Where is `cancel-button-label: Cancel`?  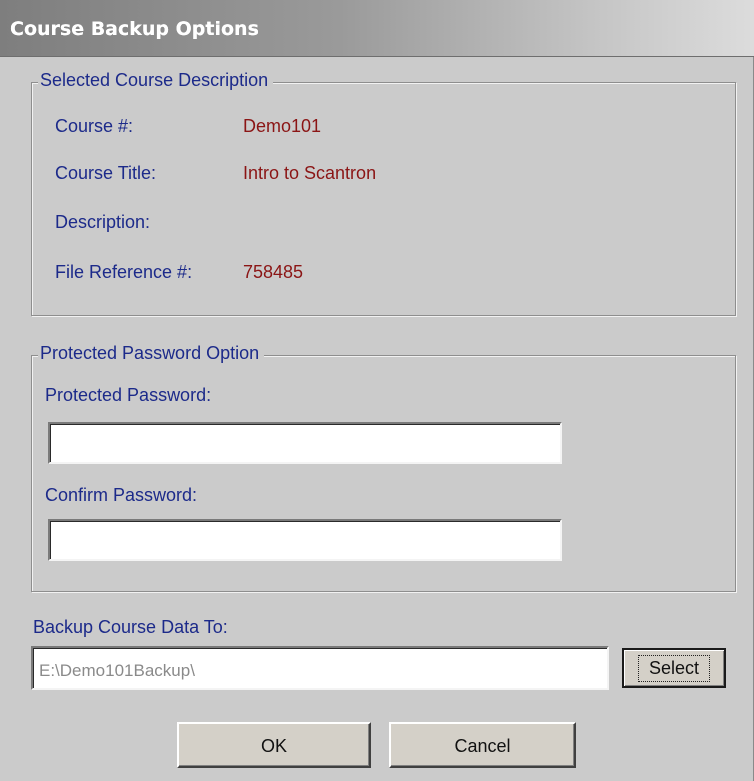
cancel-button-label: Cancel is located at coordinates (482, 746).